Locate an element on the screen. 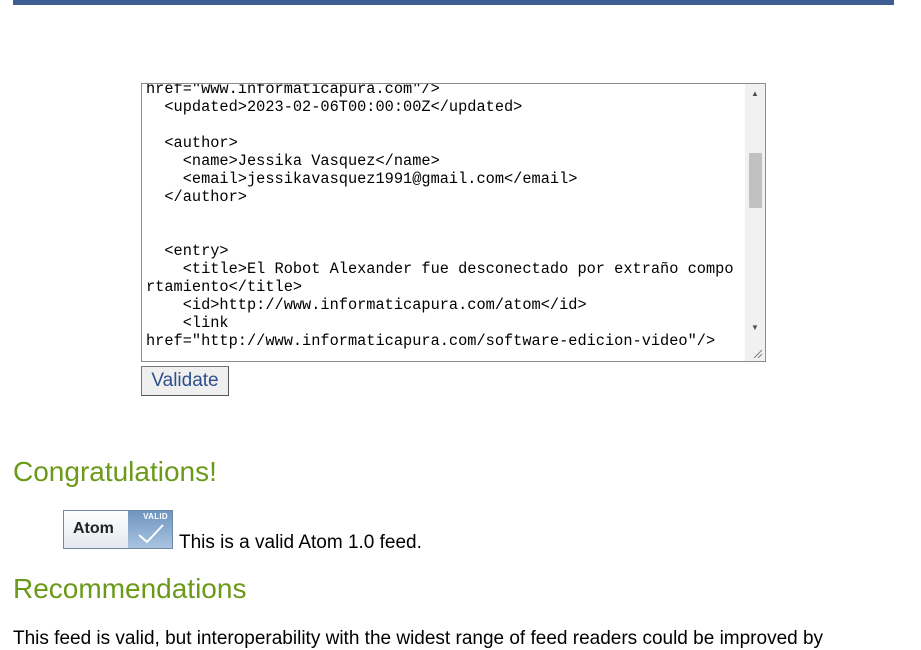 The height and width of the screenshot is (650, 921). validate-button: Validate is located at coordinates (185, 381).